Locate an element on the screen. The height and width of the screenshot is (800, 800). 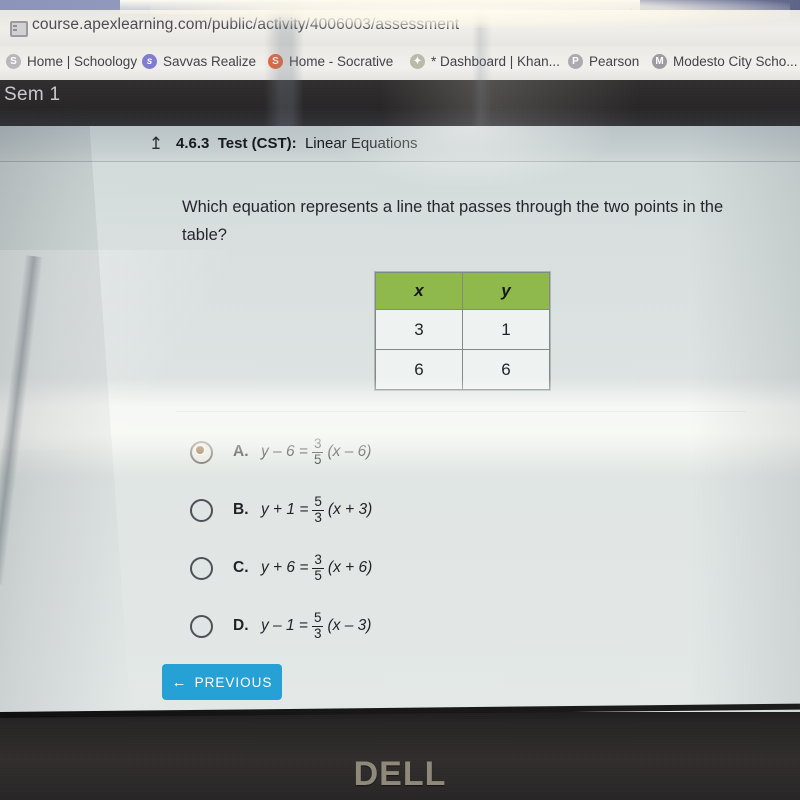
fraction-d: 5 3 is located at coordinates (317, 625).